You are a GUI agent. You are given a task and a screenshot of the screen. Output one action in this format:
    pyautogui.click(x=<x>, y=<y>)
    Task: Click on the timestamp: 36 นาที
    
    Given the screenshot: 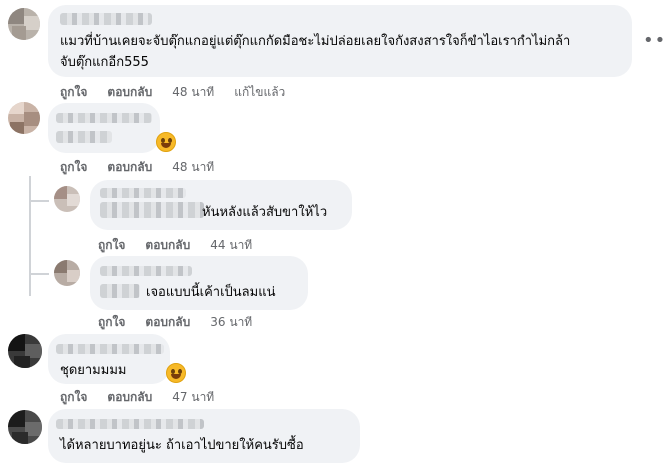 What is the action you would take?
    pyautogui.click(x=231, y=322)
    